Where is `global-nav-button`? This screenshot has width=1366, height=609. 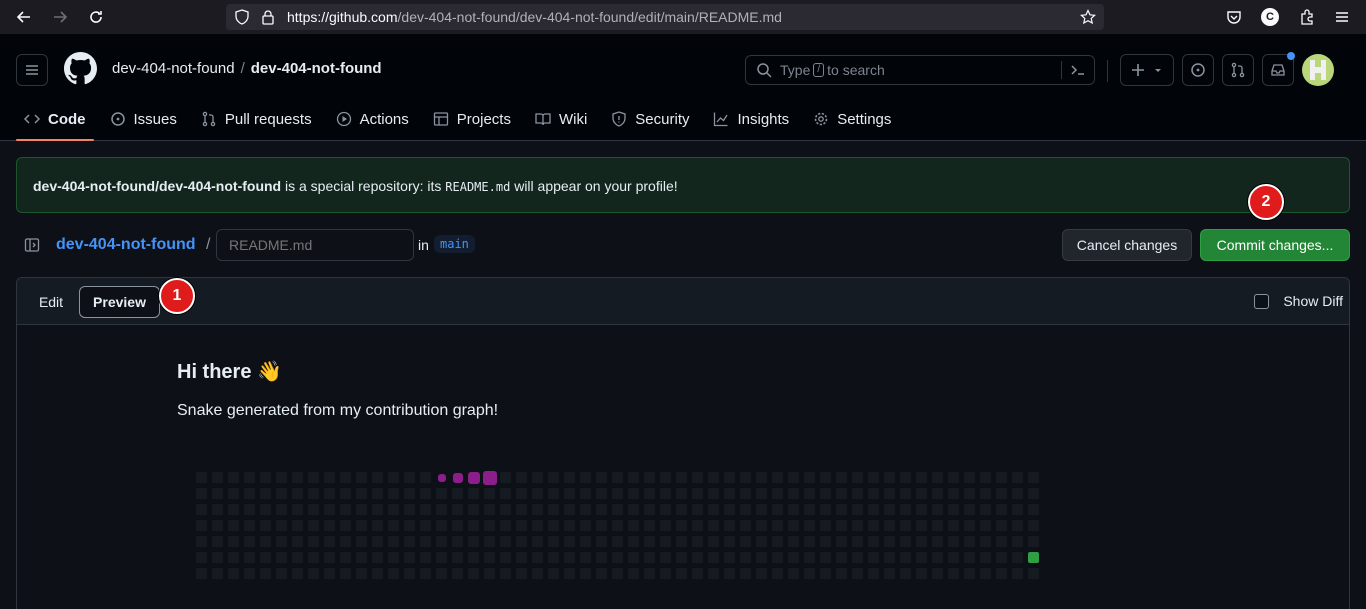 global-nav-button is located at coordinates (32, 70).